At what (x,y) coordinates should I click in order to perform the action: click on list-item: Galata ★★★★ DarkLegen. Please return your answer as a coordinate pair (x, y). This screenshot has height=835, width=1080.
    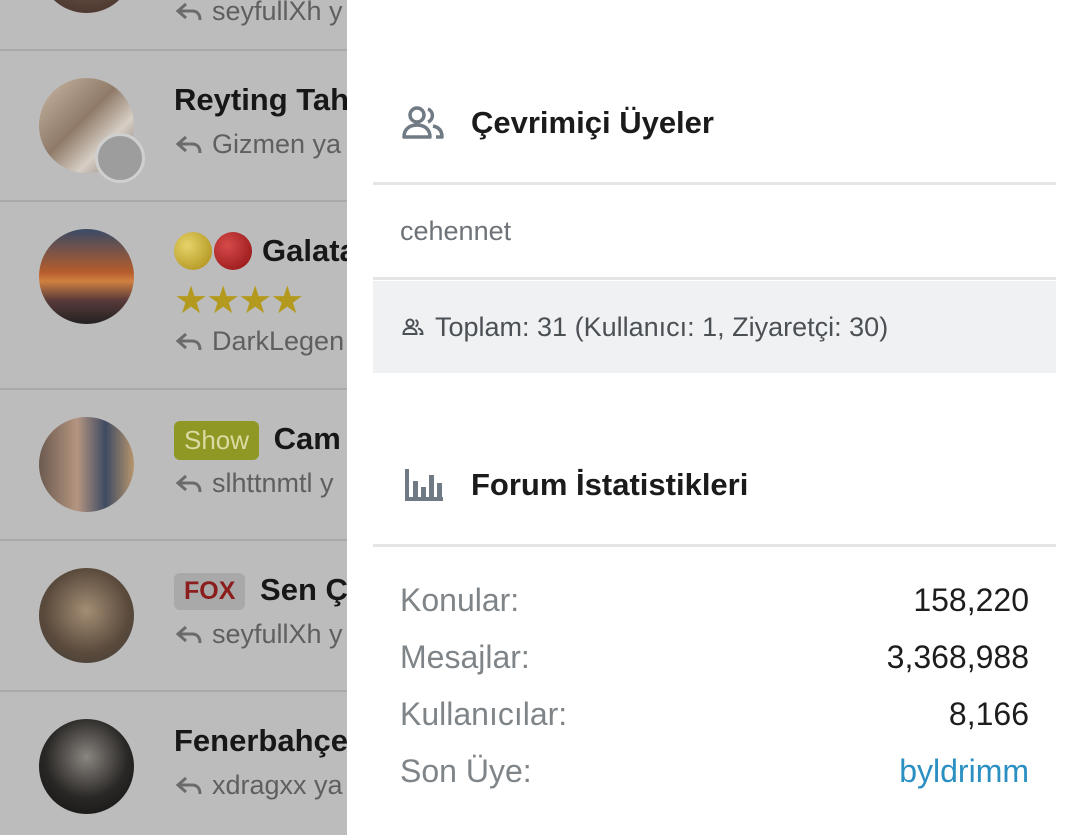
    Looking at the image, I should click on (173, 296).